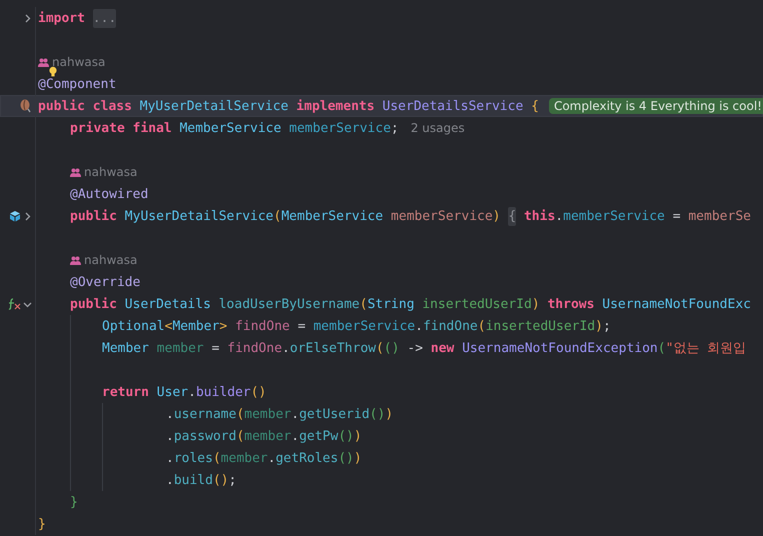  Describe the element at coordinates (424, 348) in the screenshot. I see `code-line: Member member = findOne.orElseThrow(() -> new UsernameNotFoundException("없는 회원입` at that location.